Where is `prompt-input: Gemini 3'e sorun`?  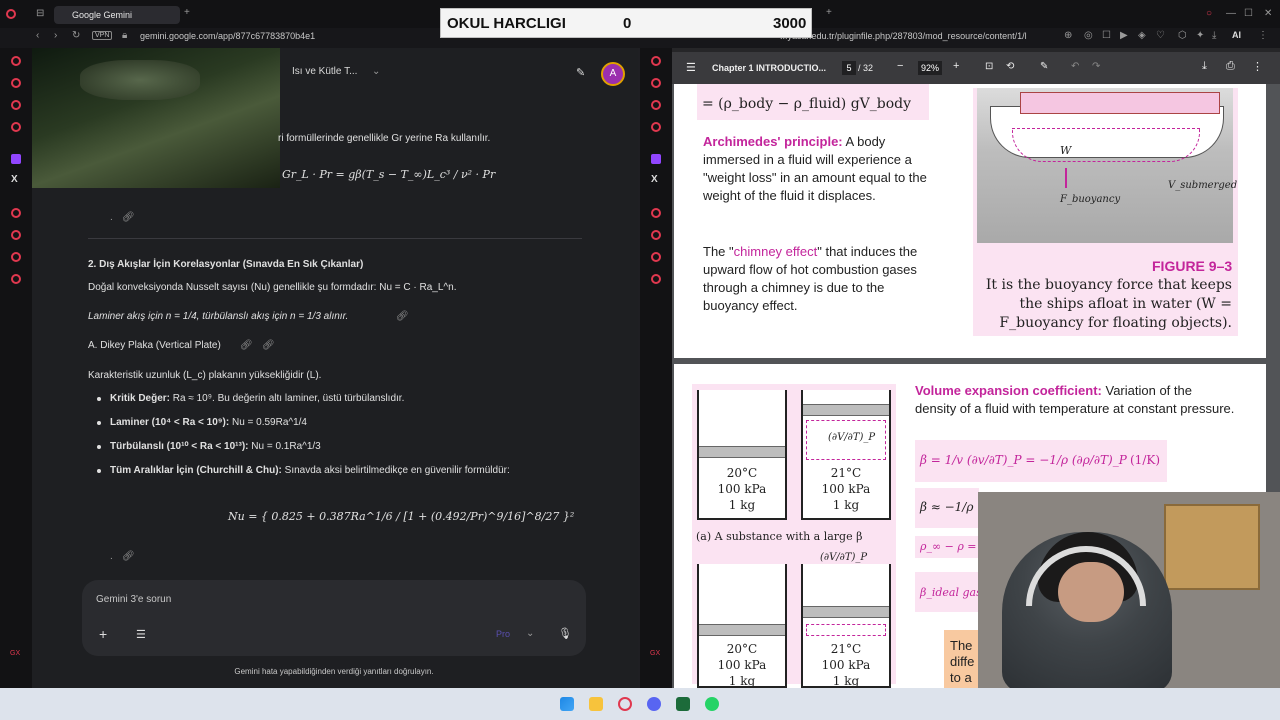 prompt-input: Gemini 3'e sorun is located at coordinates (133, 599).